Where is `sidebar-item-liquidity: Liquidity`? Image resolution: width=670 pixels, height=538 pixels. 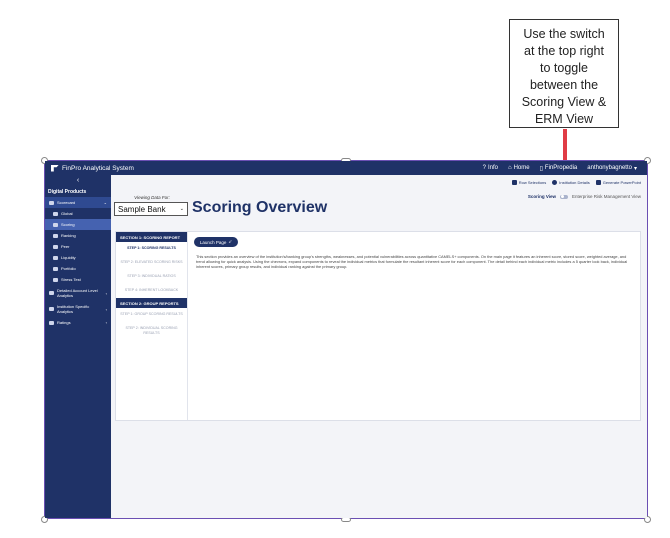
sidebar-item-liquidity: Liquidity is located at coordinates (78, 257).